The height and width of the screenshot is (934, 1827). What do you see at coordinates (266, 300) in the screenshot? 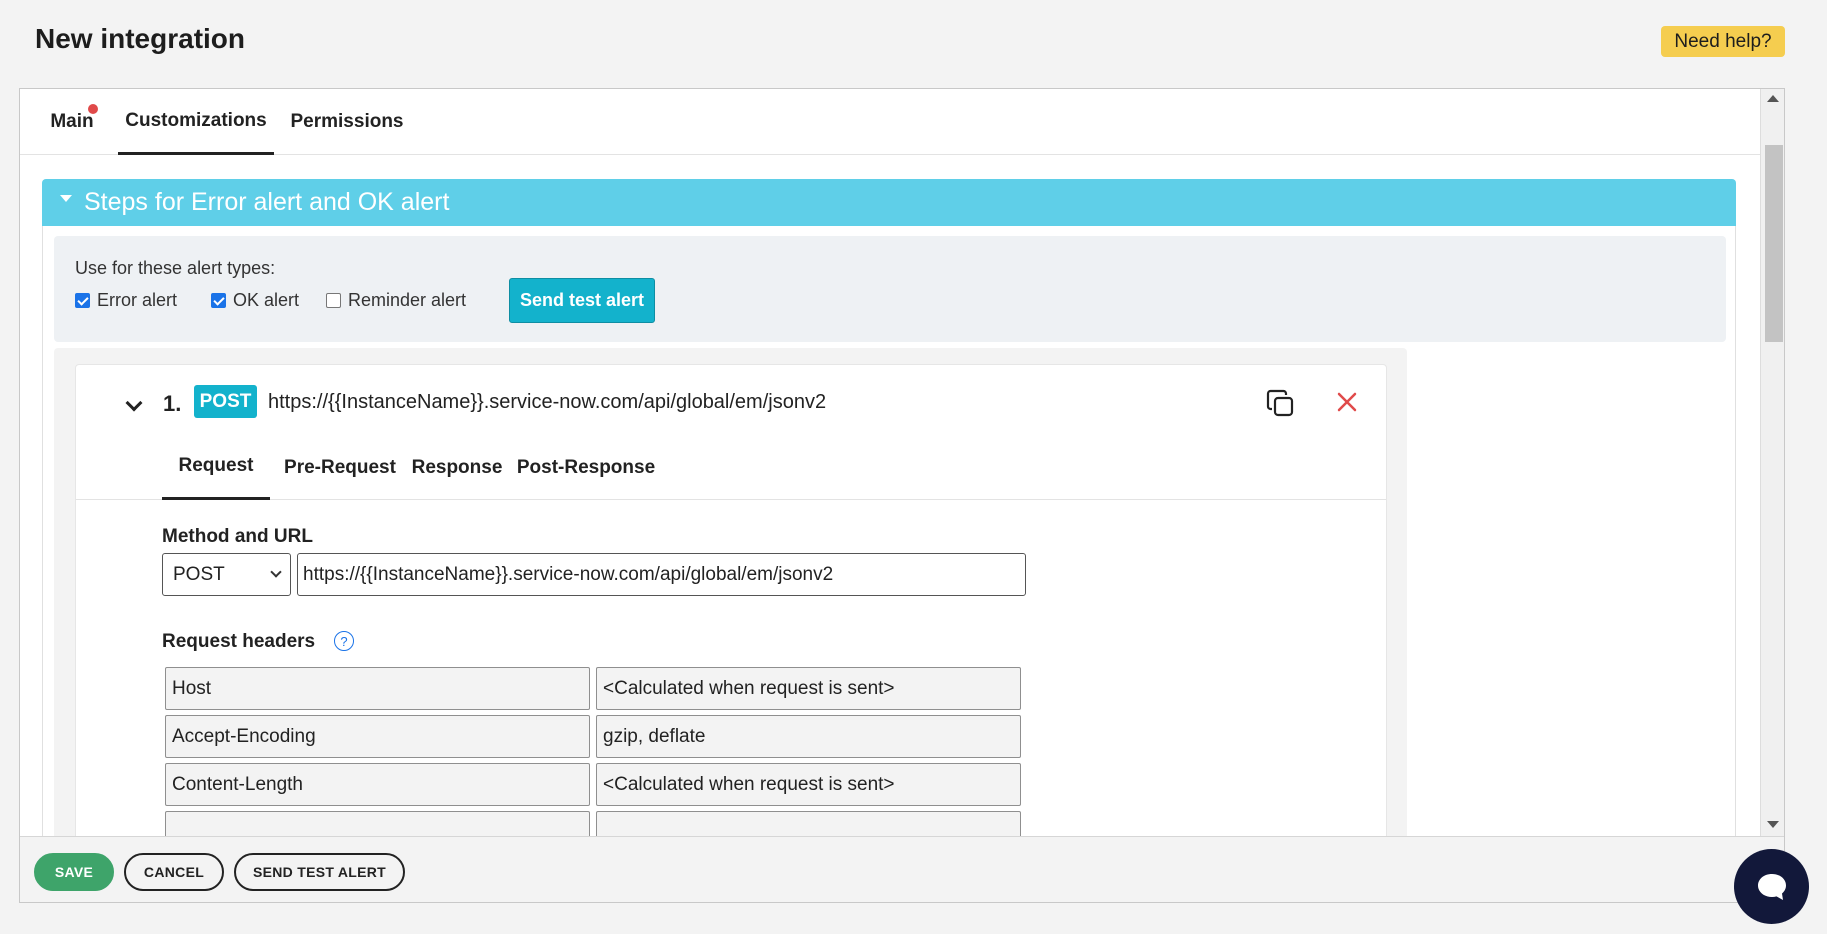
I see `checkbox-ok-alert-label: OK alert` at bounding box center [266, 300].